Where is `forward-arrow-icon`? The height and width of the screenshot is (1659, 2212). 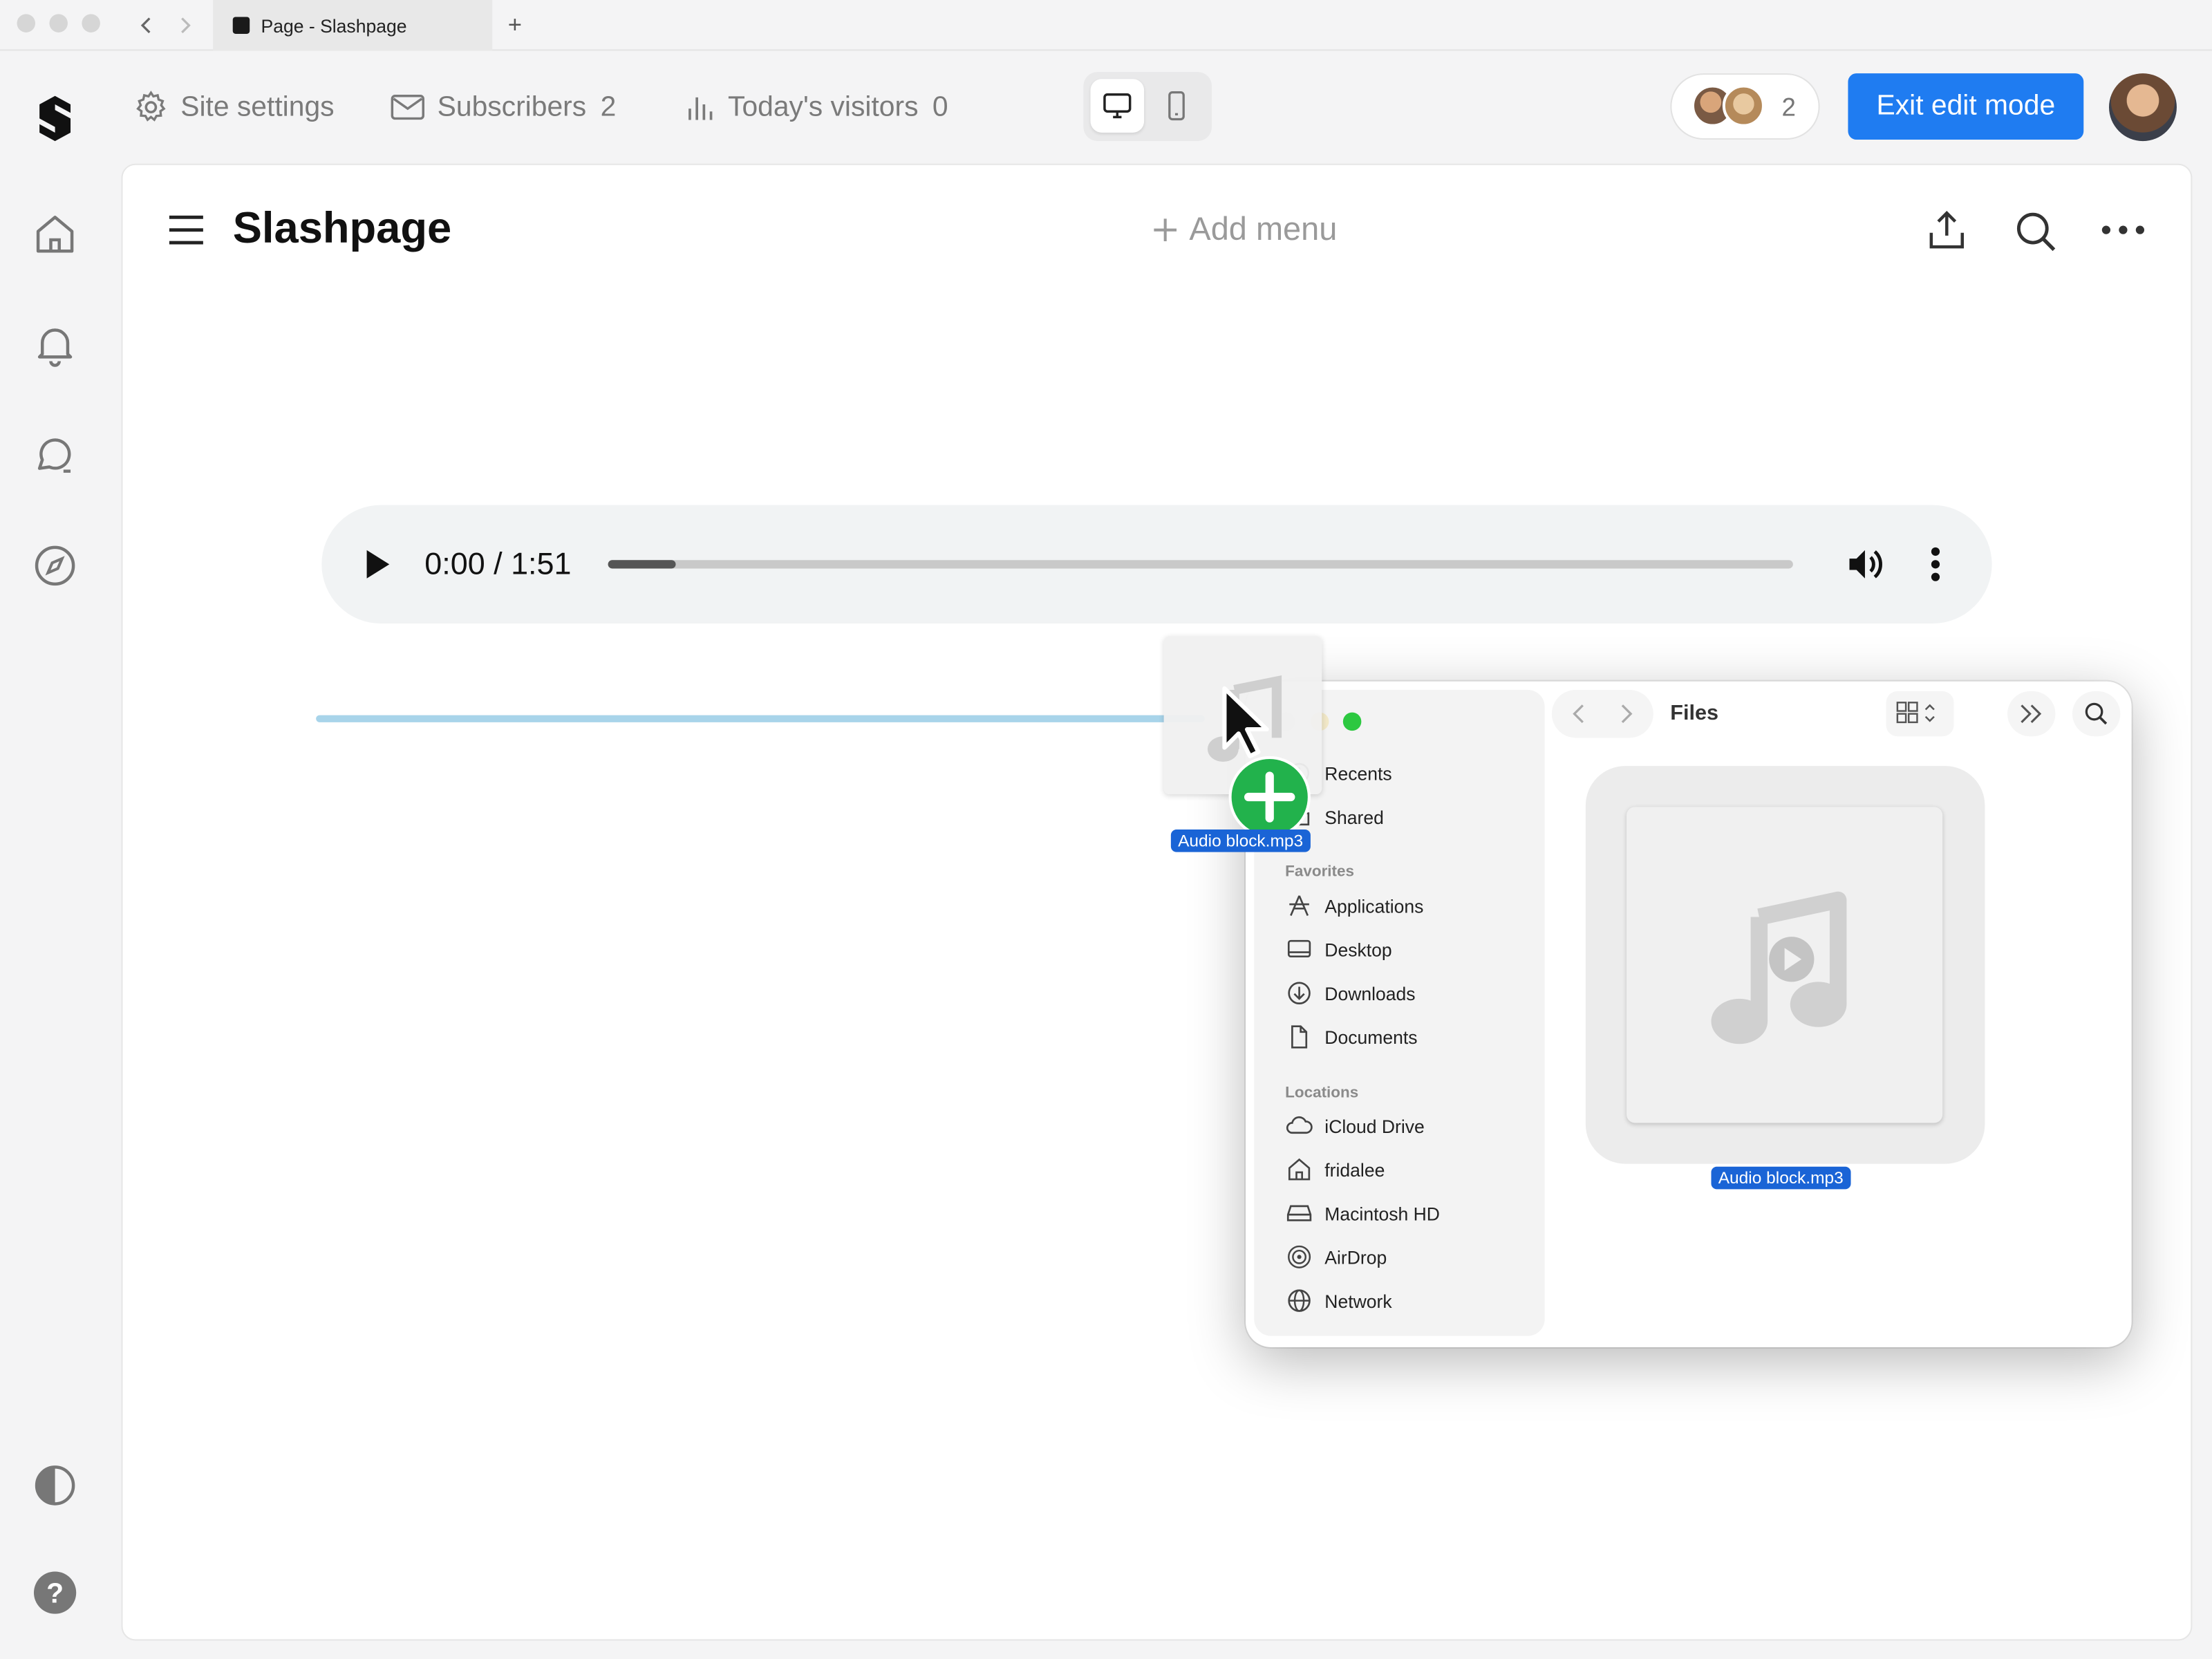
forward-arrow-icon is located at coordinates (185, 26).